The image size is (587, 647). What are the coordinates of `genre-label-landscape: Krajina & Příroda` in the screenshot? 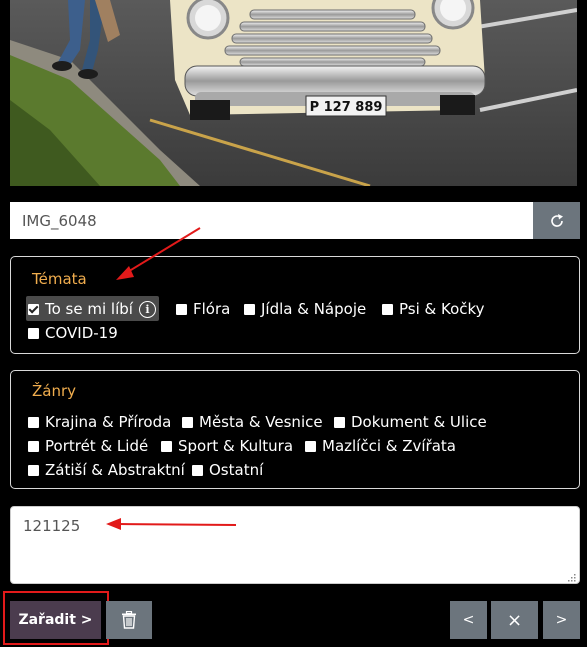 It's located at (108, 422).